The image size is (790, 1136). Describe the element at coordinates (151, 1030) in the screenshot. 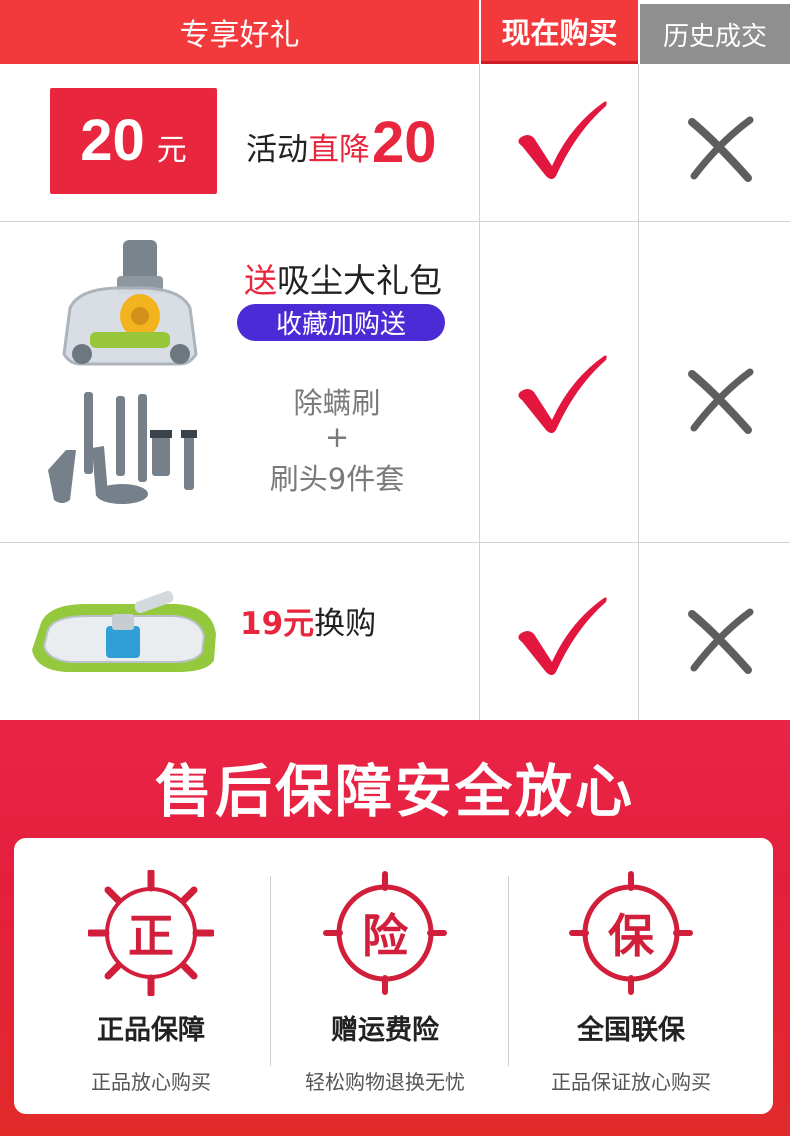

I see `guarantee-title: 正品保障` at that location.